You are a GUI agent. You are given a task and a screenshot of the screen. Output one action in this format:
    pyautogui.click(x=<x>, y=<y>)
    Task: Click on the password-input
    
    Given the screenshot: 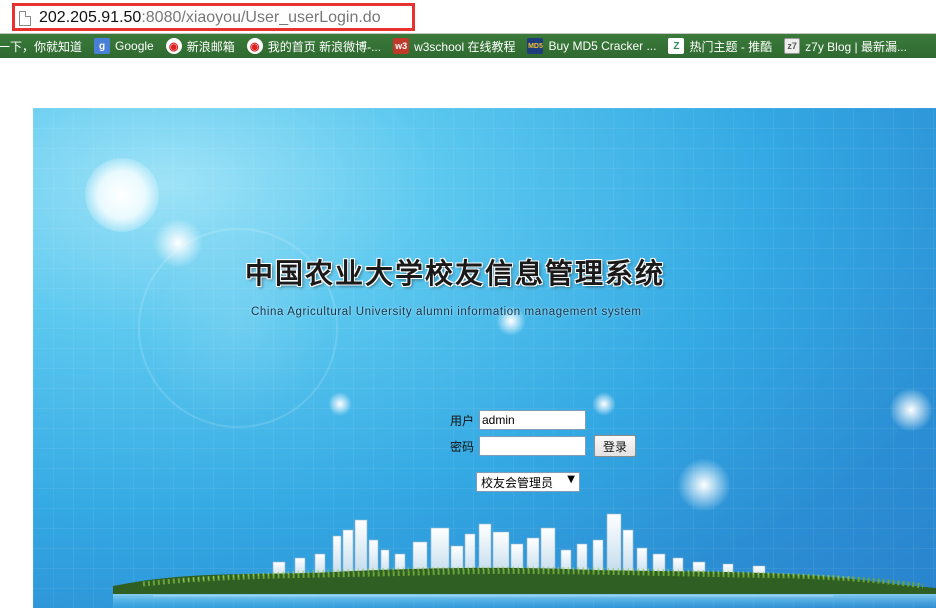 What is the action you would take?
    pyautogui.click(x=532, y=446)
    